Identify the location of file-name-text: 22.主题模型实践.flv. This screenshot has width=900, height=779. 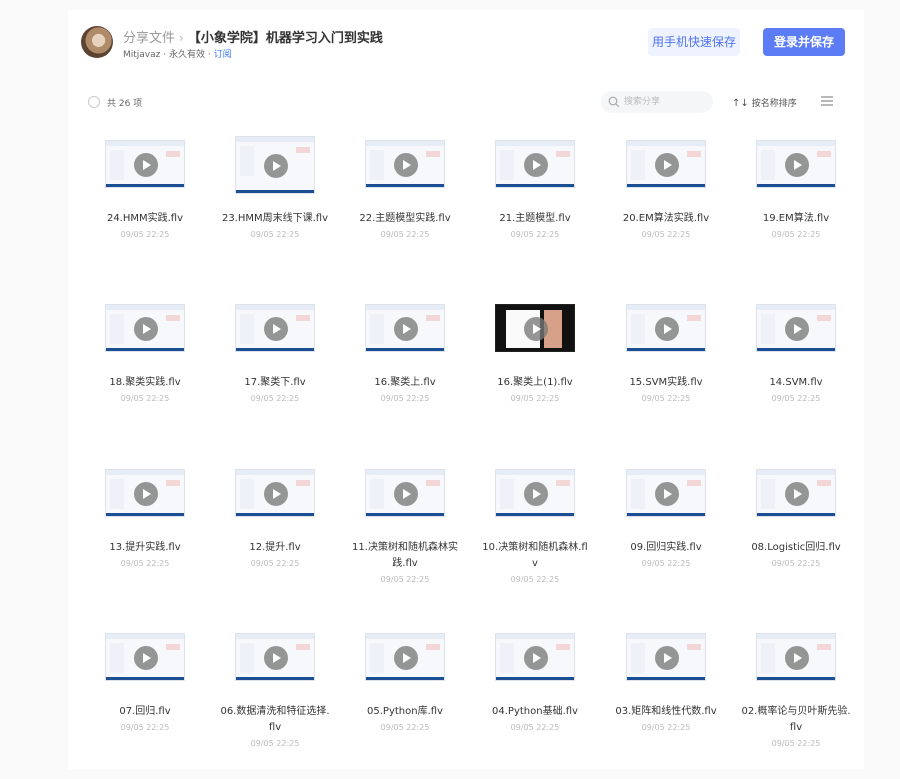
(404, 218).